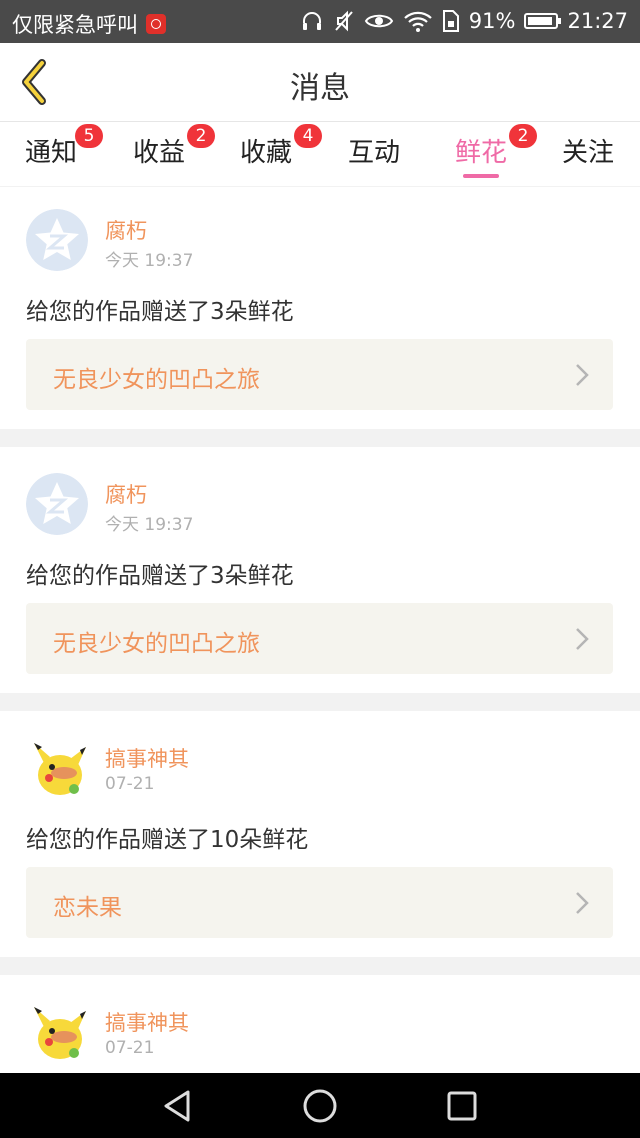 The height and width of the screenshot is (1138, 640). Describe the element at coordinates (374, 153) in the screenshot. I see `tab-label: 互动` at that location.